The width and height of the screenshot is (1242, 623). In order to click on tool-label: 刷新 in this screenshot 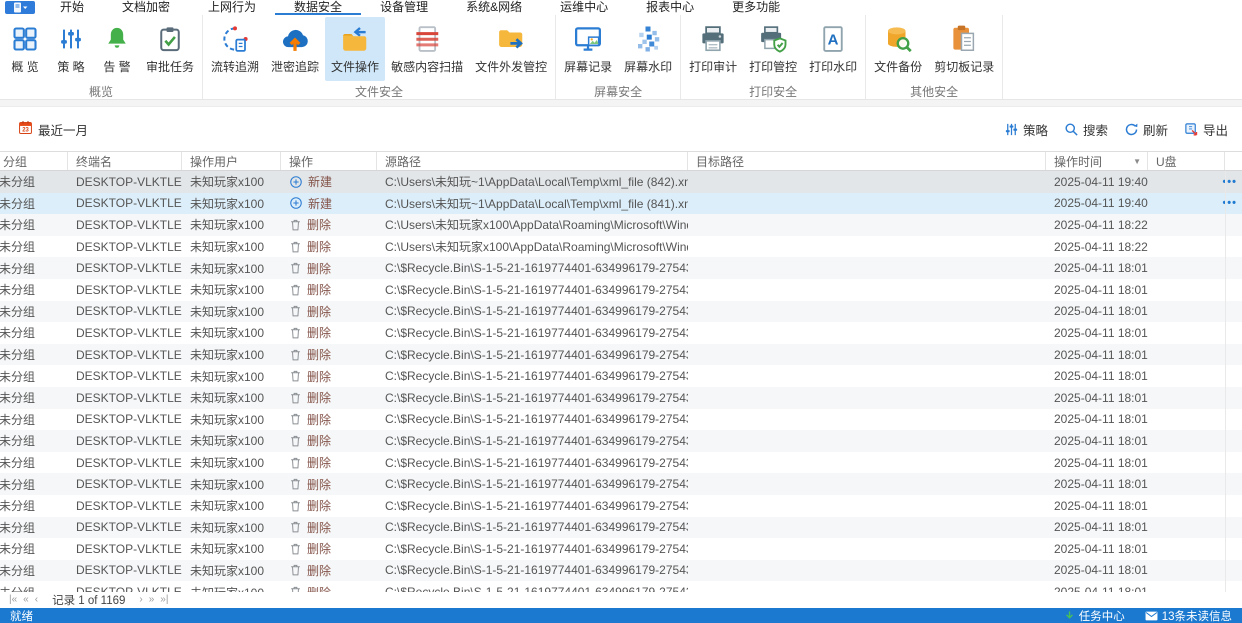, I will do `click(1155, 130)`.